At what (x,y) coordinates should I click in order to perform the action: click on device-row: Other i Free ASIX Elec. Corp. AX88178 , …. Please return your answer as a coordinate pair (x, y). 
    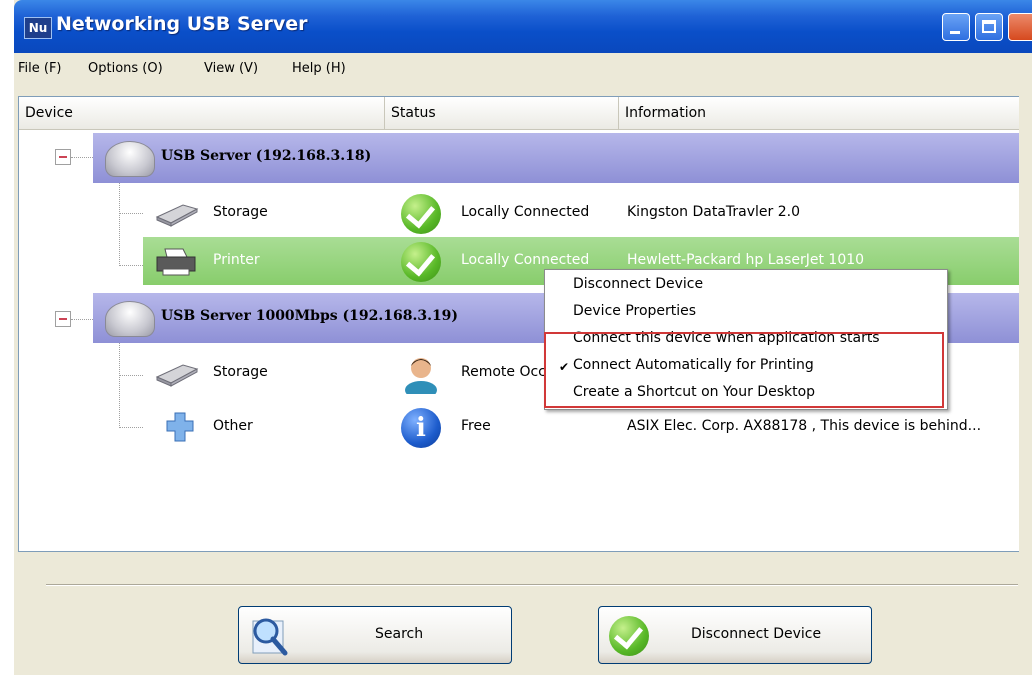
    Looking at the image, I should click on (581, 427).